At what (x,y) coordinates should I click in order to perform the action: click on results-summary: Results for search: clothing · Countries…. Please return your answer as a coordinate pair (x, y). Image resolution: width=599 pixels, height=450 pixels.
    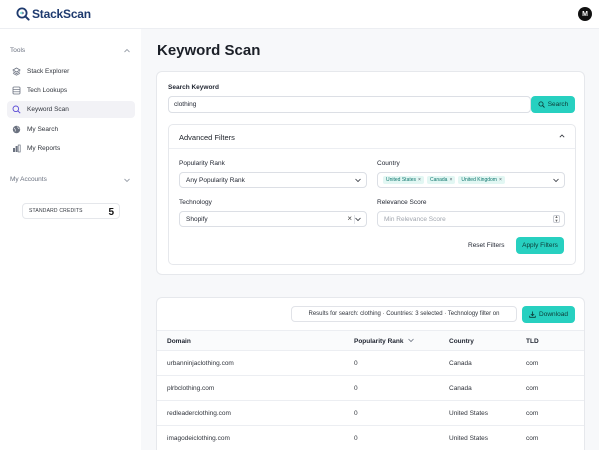
    Looking at the image, I should click on (404, 314).